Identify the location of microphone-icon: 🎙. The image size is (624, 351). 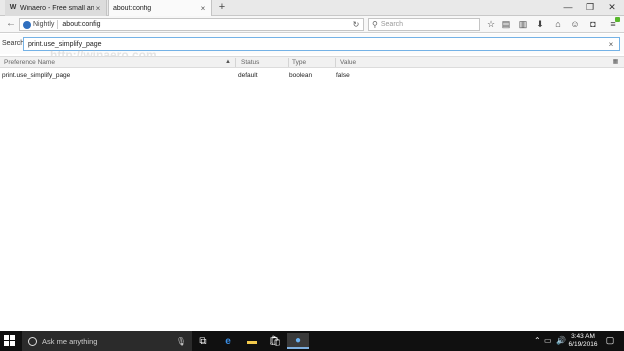
(181, 341).